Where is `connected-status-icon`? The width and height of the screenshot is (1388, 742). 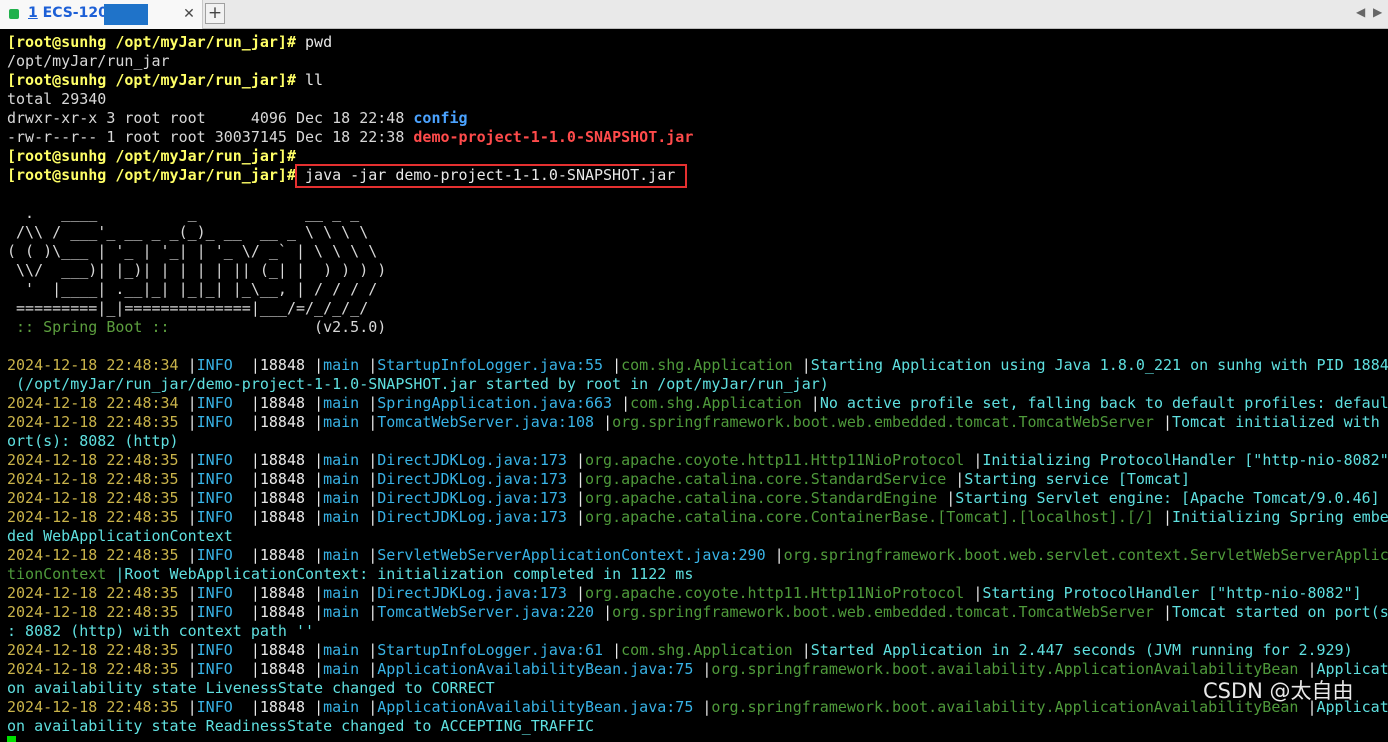 connected-status-icon is located at coordinates (14, 14).